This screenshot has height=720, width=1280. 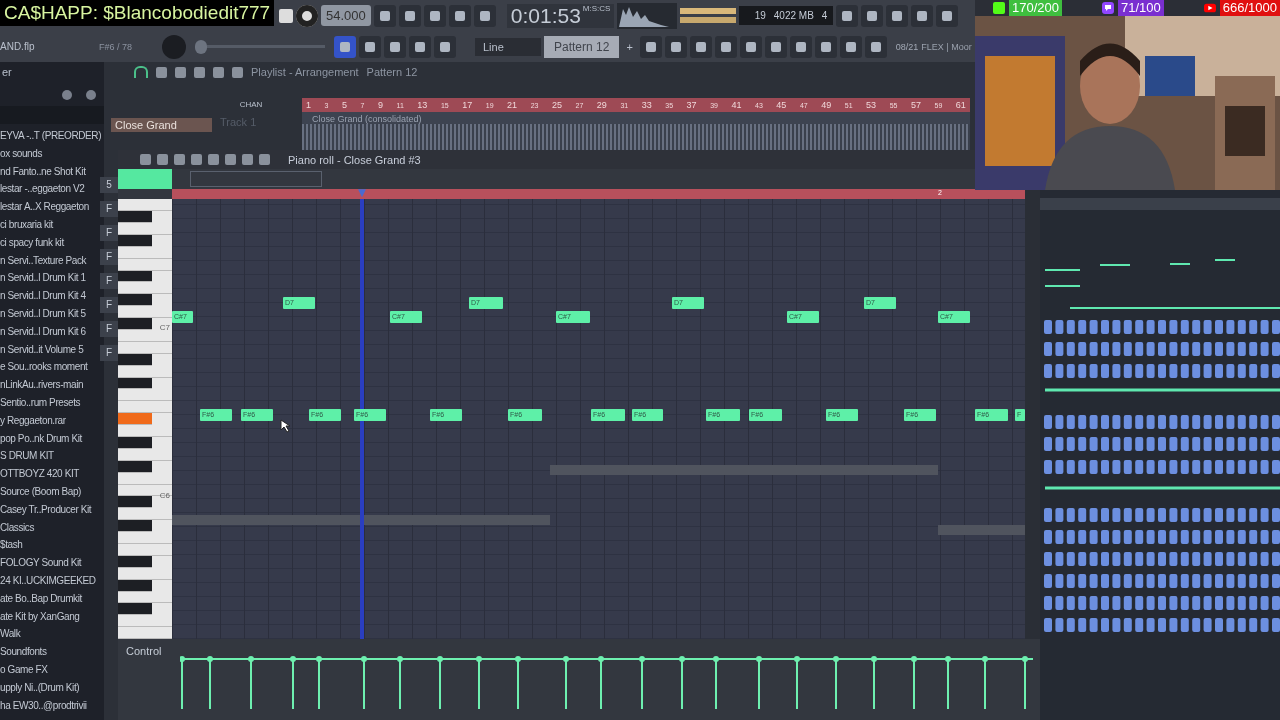 What do you see at coordinates (256, 179) in the screenshot?
I see `overview-scrollbar` at bounding box center [256, 179].